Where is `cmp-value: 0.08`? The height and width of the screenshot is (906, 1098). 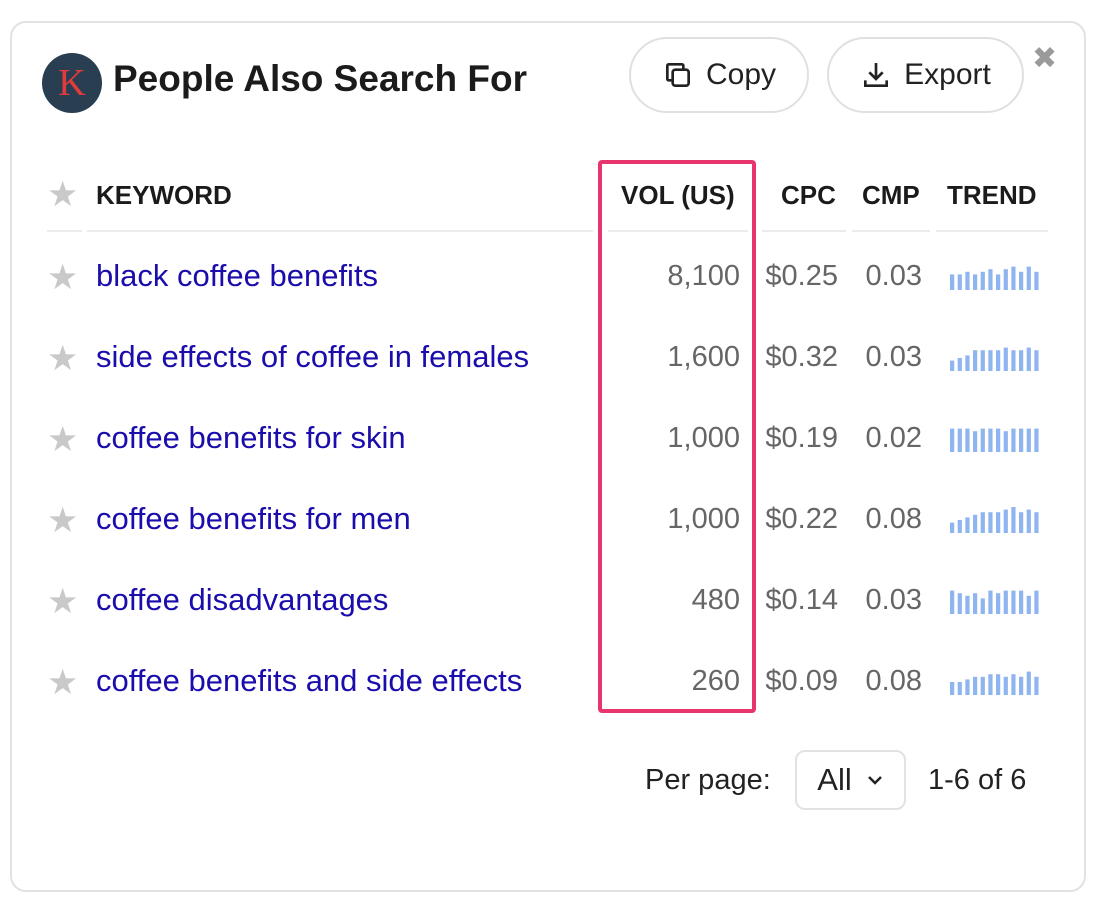
cmp-value: 0.08 is located at coordinates (893, 681).